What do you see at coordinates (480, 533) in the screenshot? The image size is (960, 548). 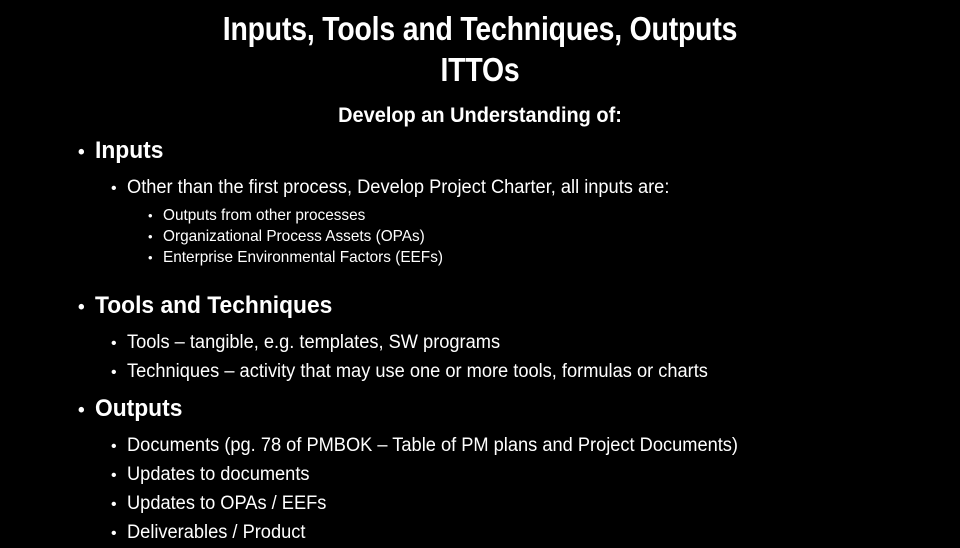 I see `bullet-level2-outputs-3: • Deliverables / Product` at bounding box center [480, 533].